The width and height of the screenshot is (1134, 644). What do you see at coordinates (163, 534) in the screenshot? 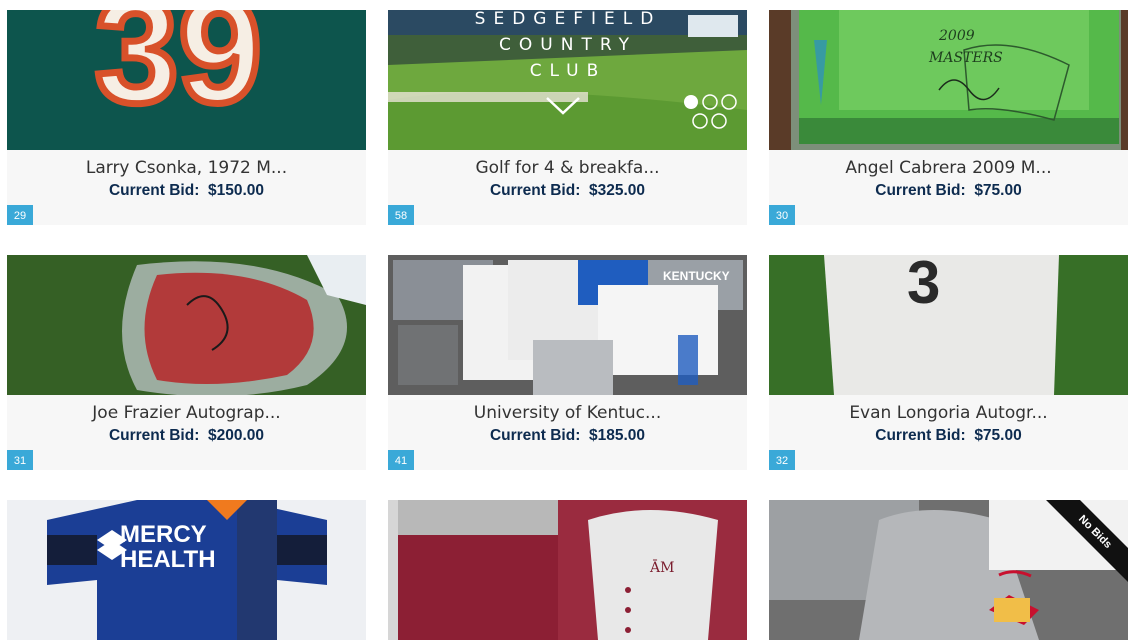
I see `sponsor-line1: MERCY` at bounding box center [163, 534].